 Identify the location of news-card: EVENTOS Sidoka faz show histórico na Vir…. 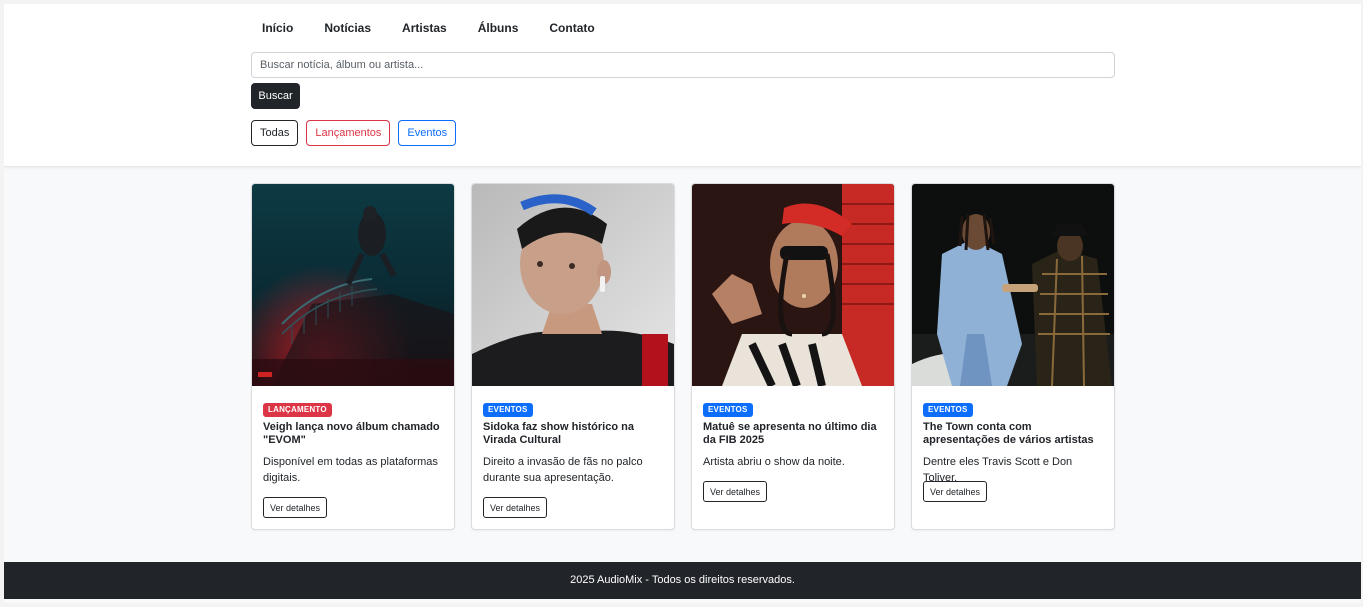
(573, 356).